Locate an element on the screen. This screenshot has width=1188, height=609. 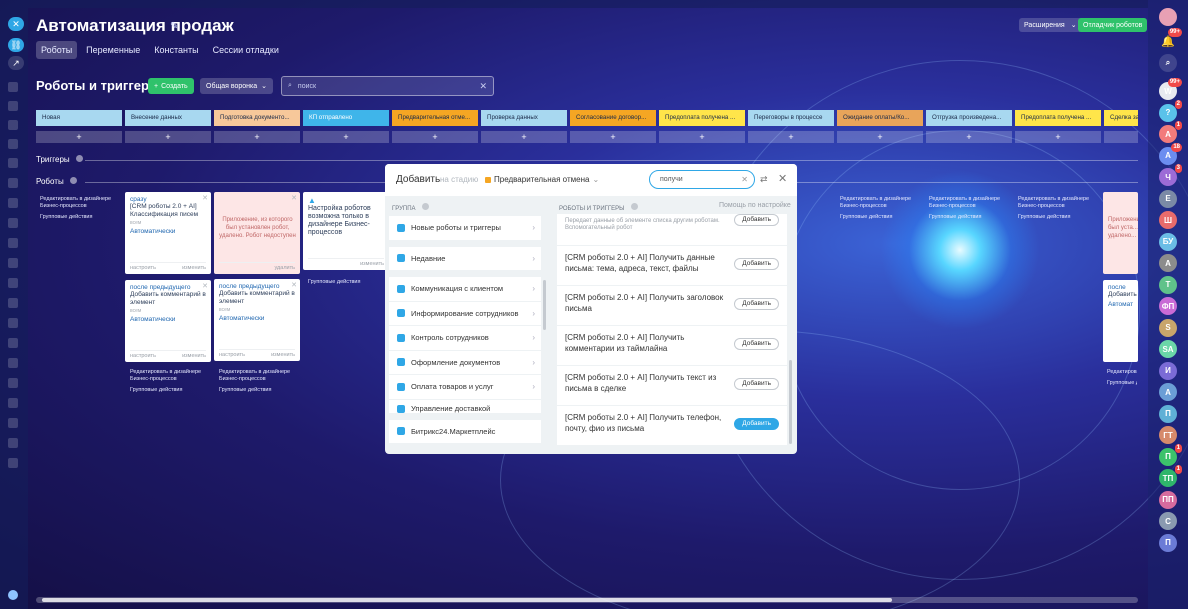
chat-avatar: ПП is located at coordinates (1168, 499).